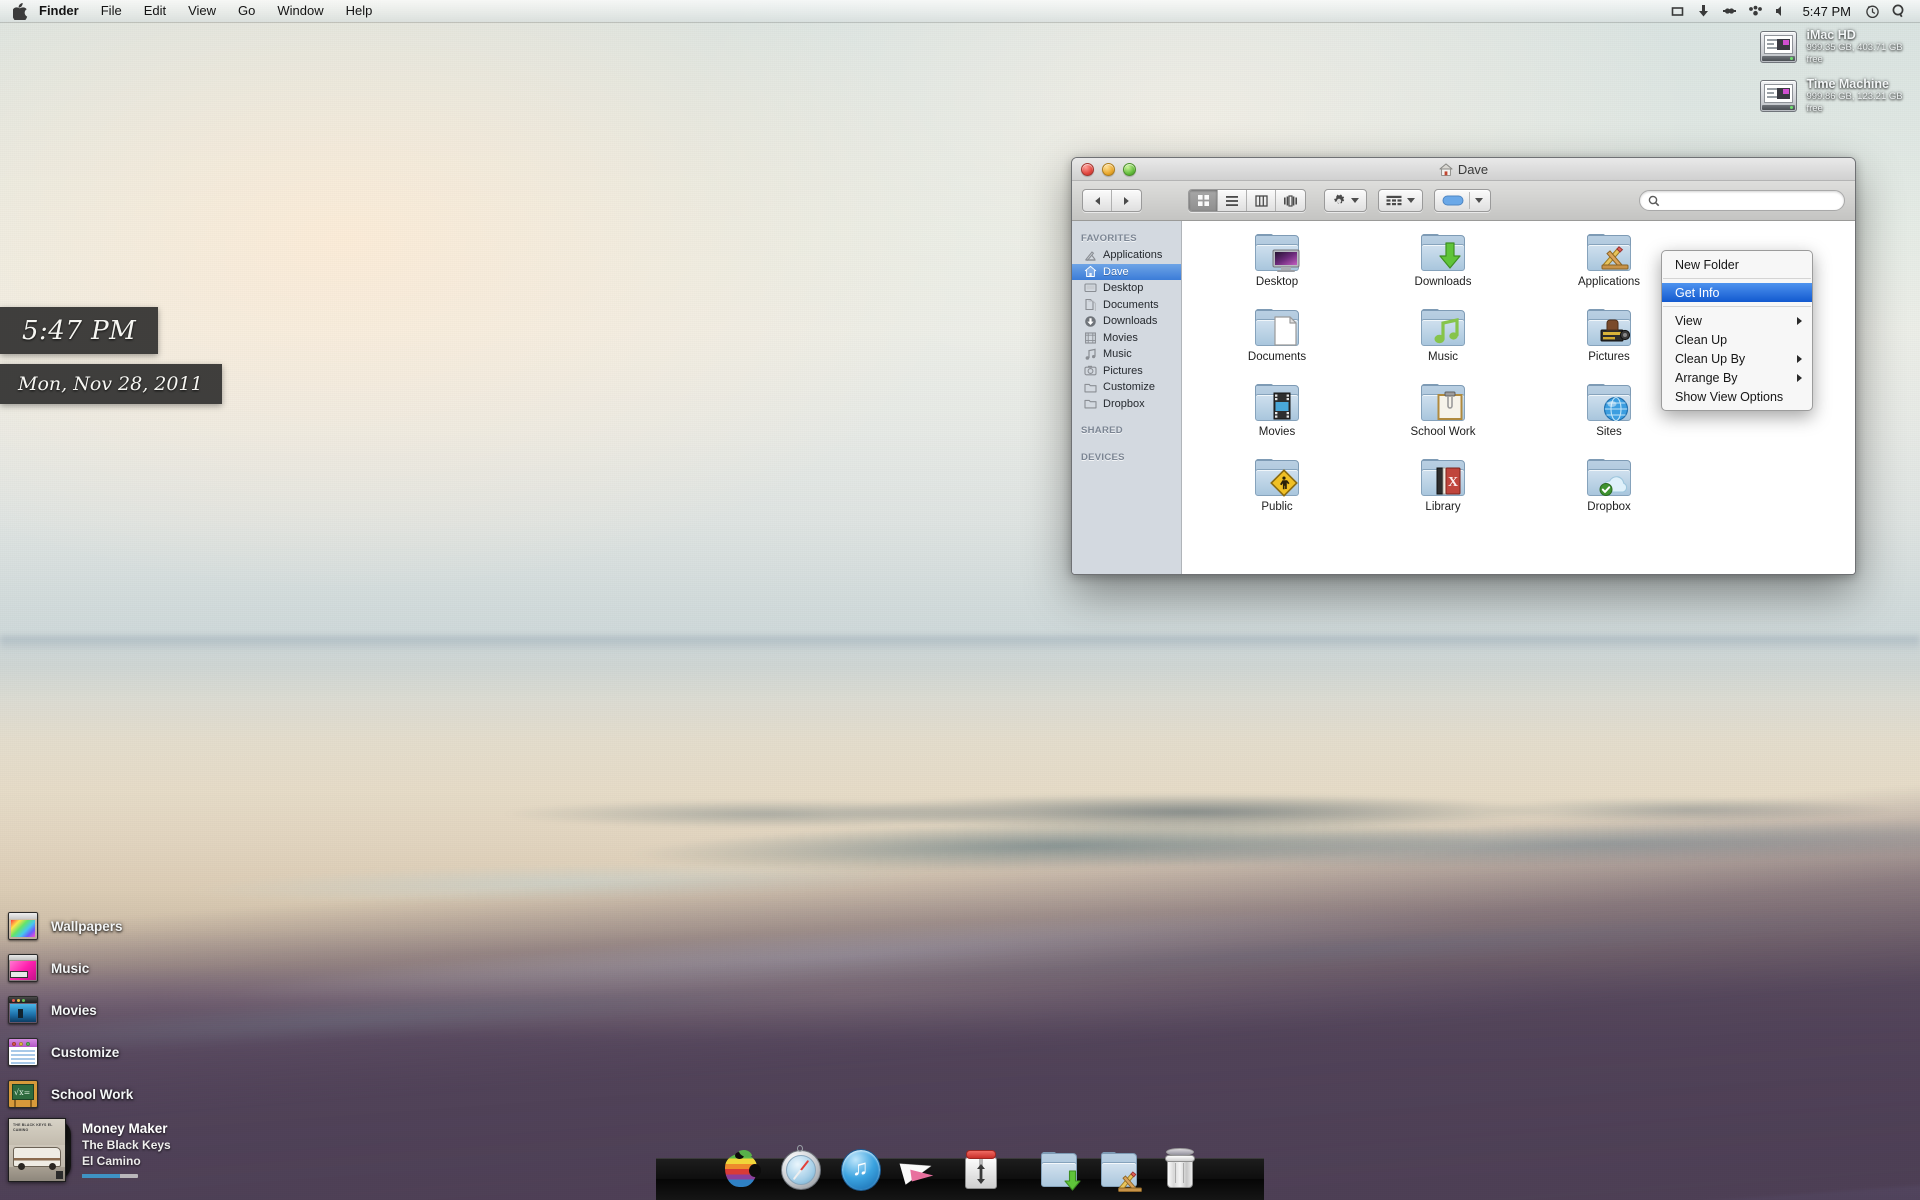 The image size is (1920, 1200). I want to click on sidebar-item-downloads: Downloads, so click(1126, 321).